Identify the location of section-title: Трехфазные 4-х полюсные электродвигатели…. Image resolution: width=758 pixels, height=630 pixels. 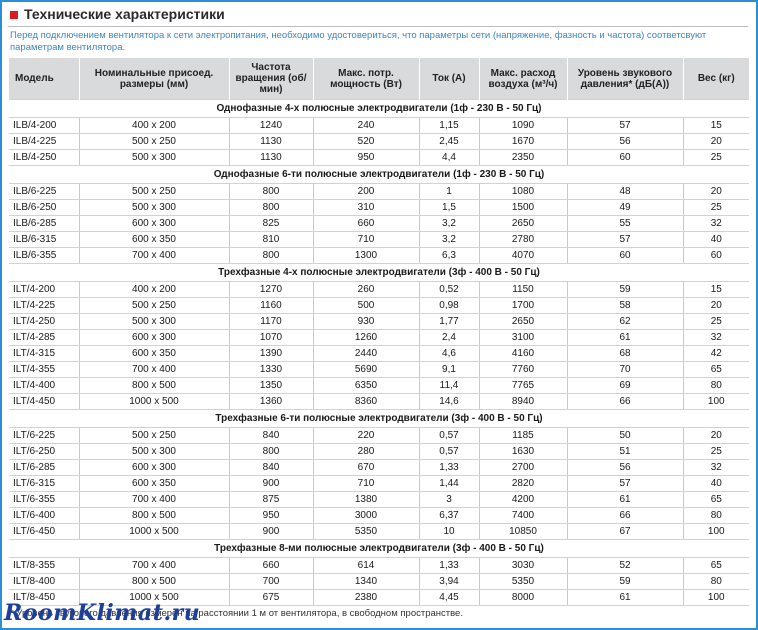
(379, 272).